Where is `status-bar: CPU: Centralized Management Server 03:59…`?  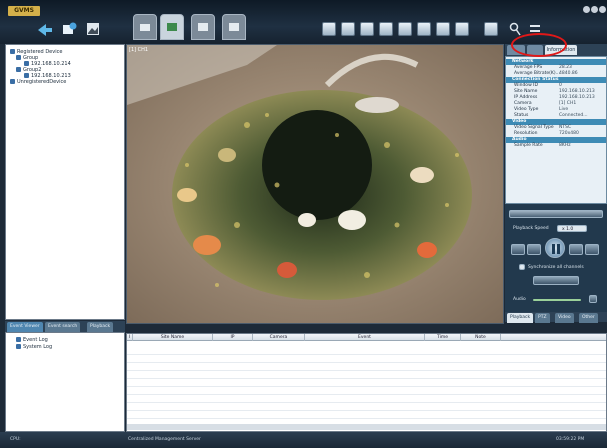
status-bar: CPU: Centralized Management Server 03:59… is located at coordinates (303, 440).